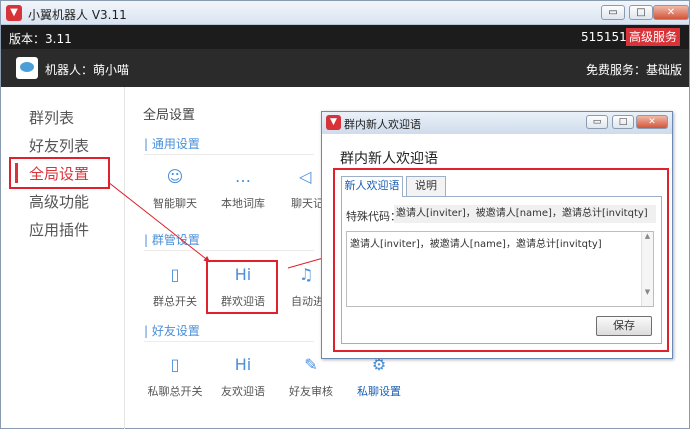 This screenshot has width=690, height=429. I want to click on arrow-sidebar-to-feature, so click(159, 222).